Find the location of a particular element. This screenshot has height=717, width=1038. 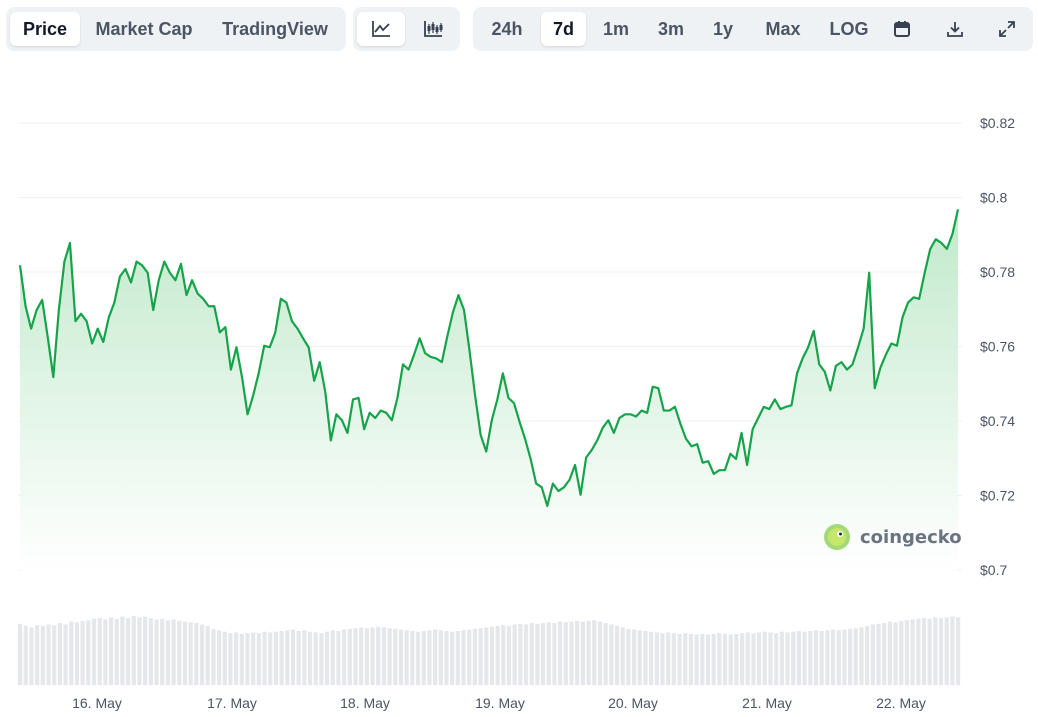

tab-market-cap: Market Cap is located at coordinates (144, 29).